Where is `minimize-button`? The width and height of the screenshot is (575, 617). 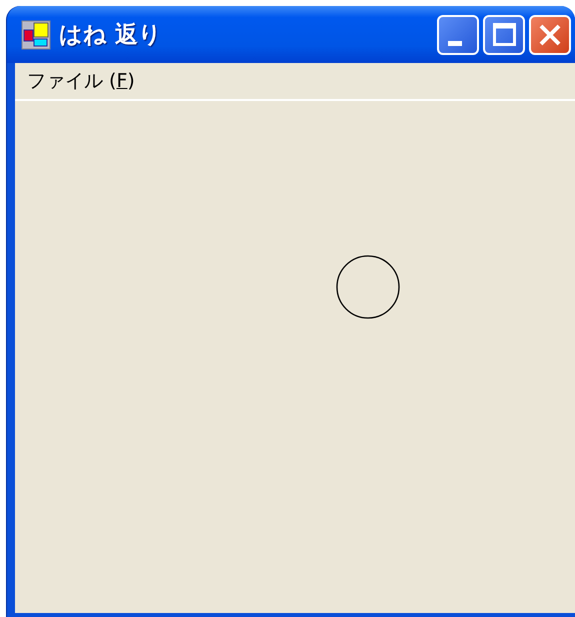
minimize-button is located at coordinates (458, 34).